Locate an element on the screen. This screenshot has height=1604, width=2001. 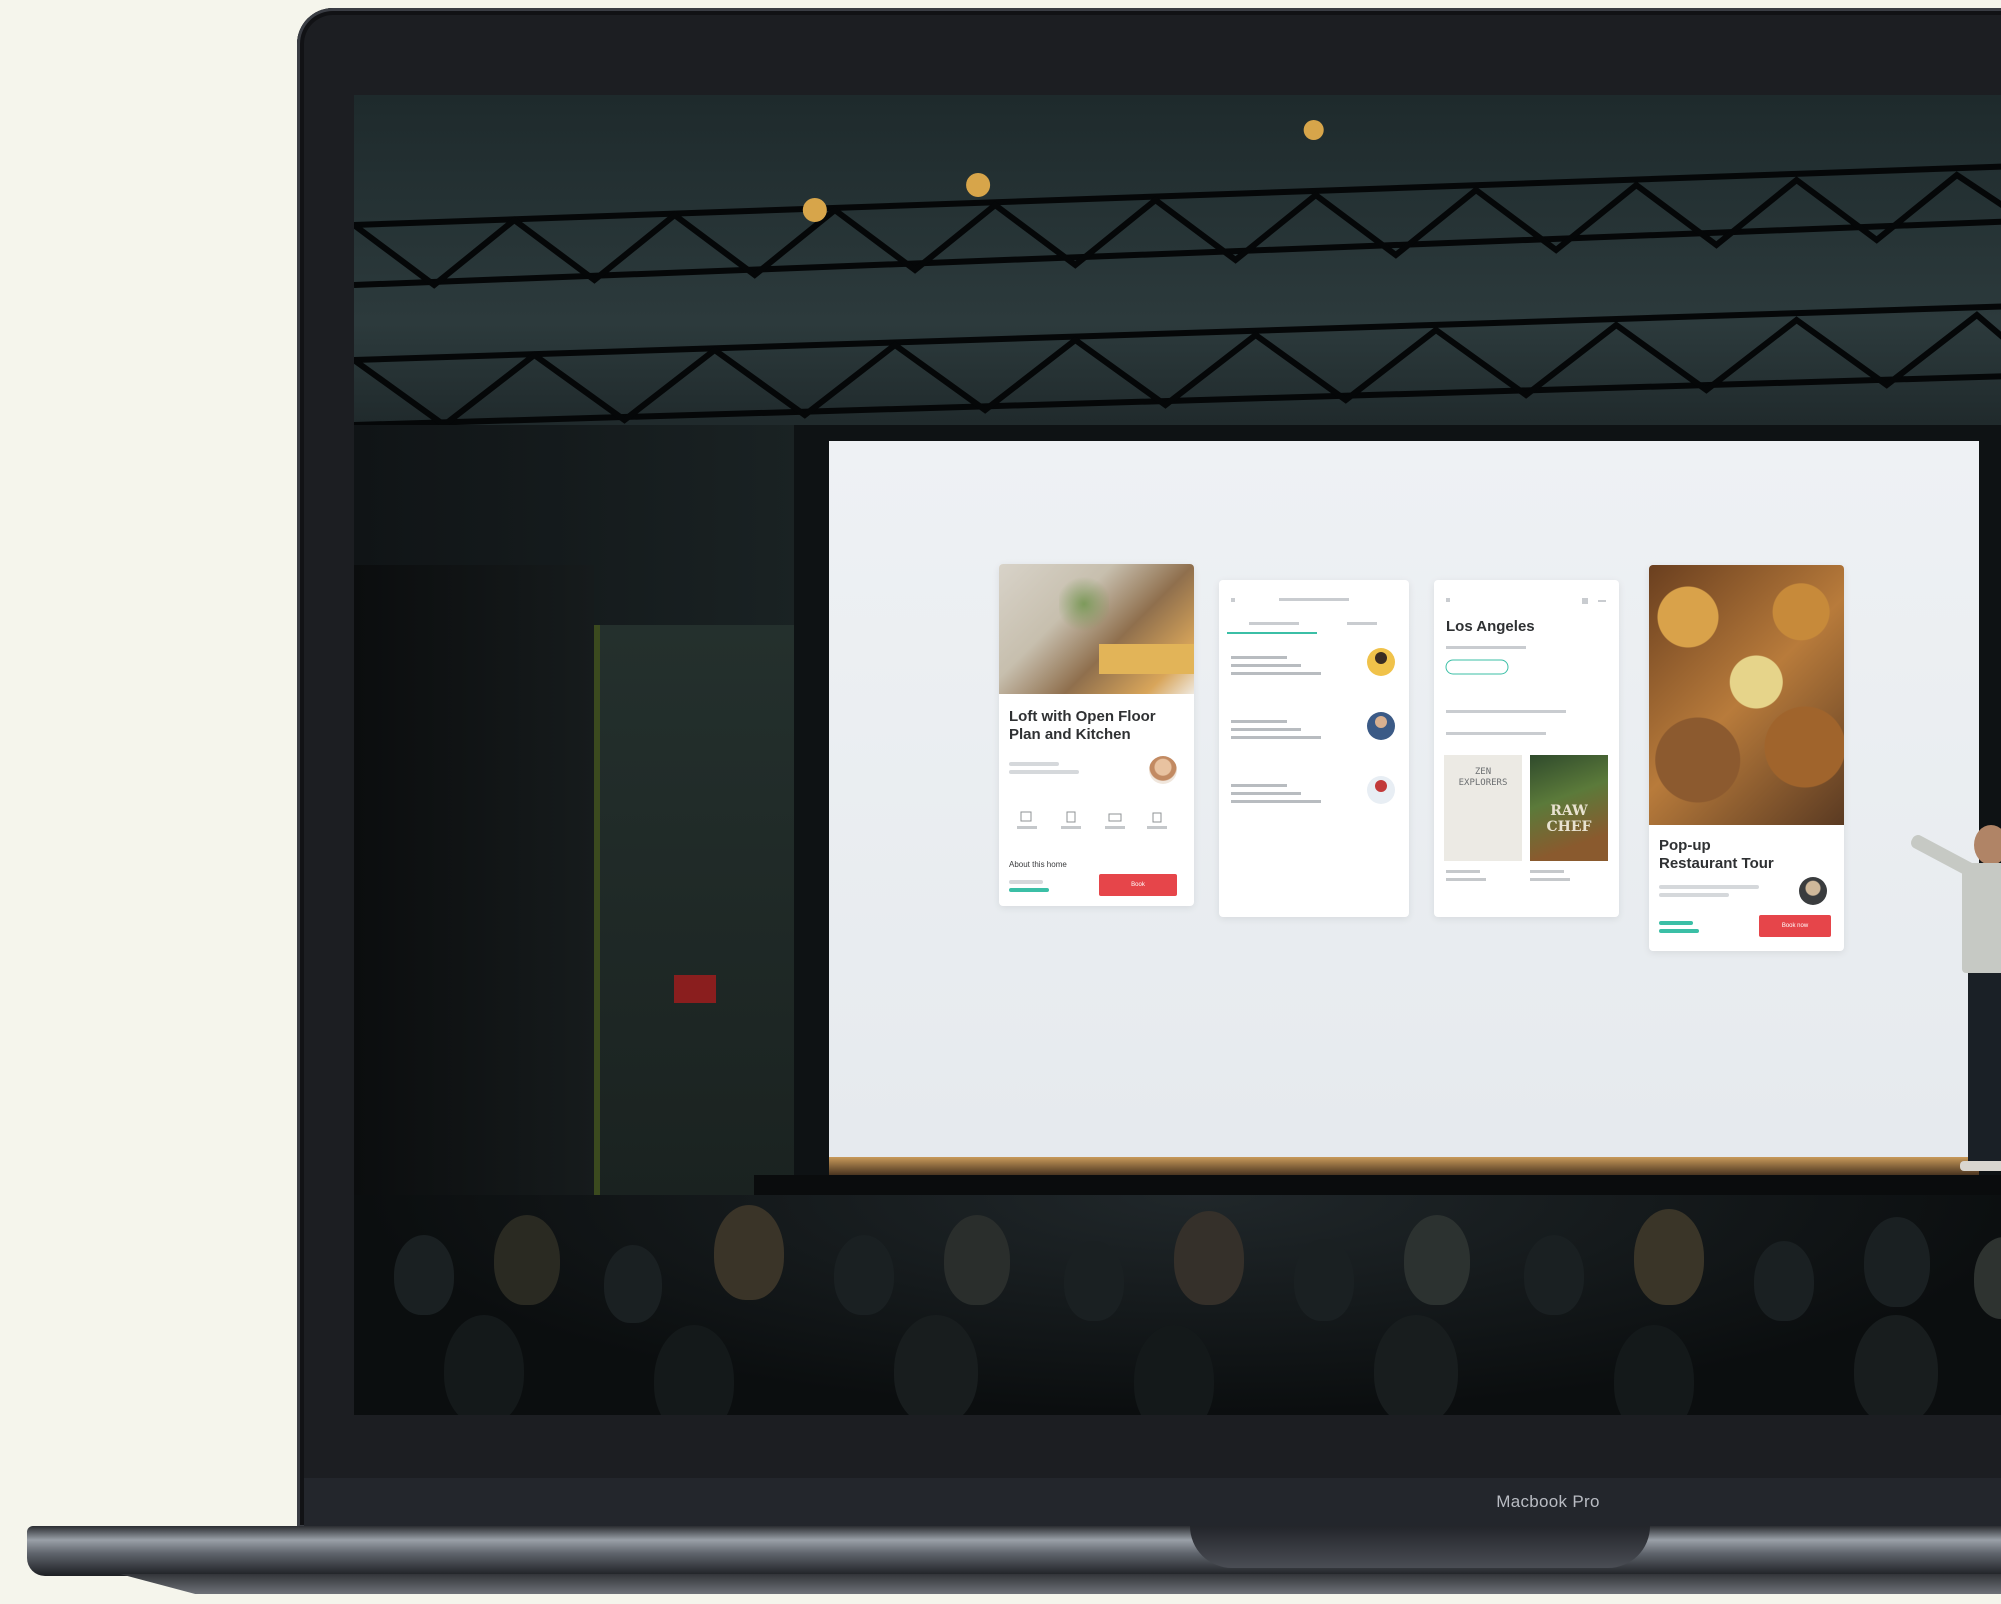
host-avatar is located at coordinates (1163, 770).